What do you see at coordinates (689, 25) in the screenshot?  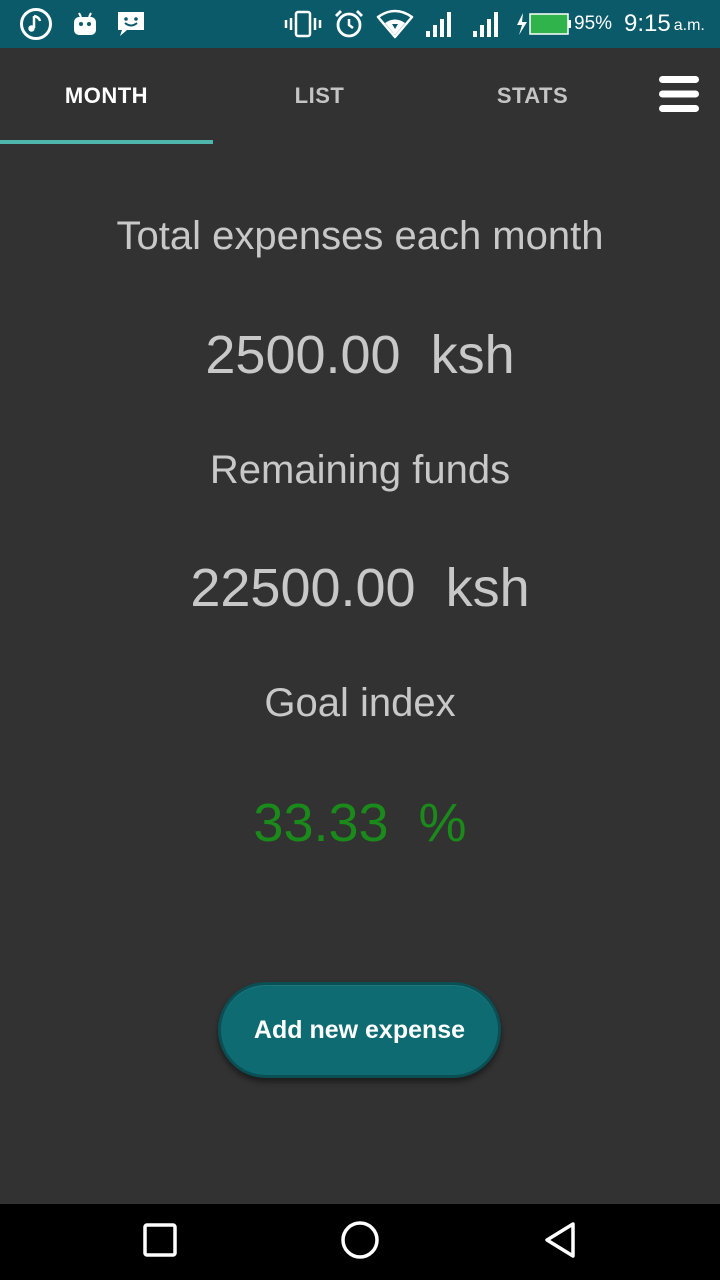 I see `clock-ampm: a.m.` at bounding box center [689, 25].